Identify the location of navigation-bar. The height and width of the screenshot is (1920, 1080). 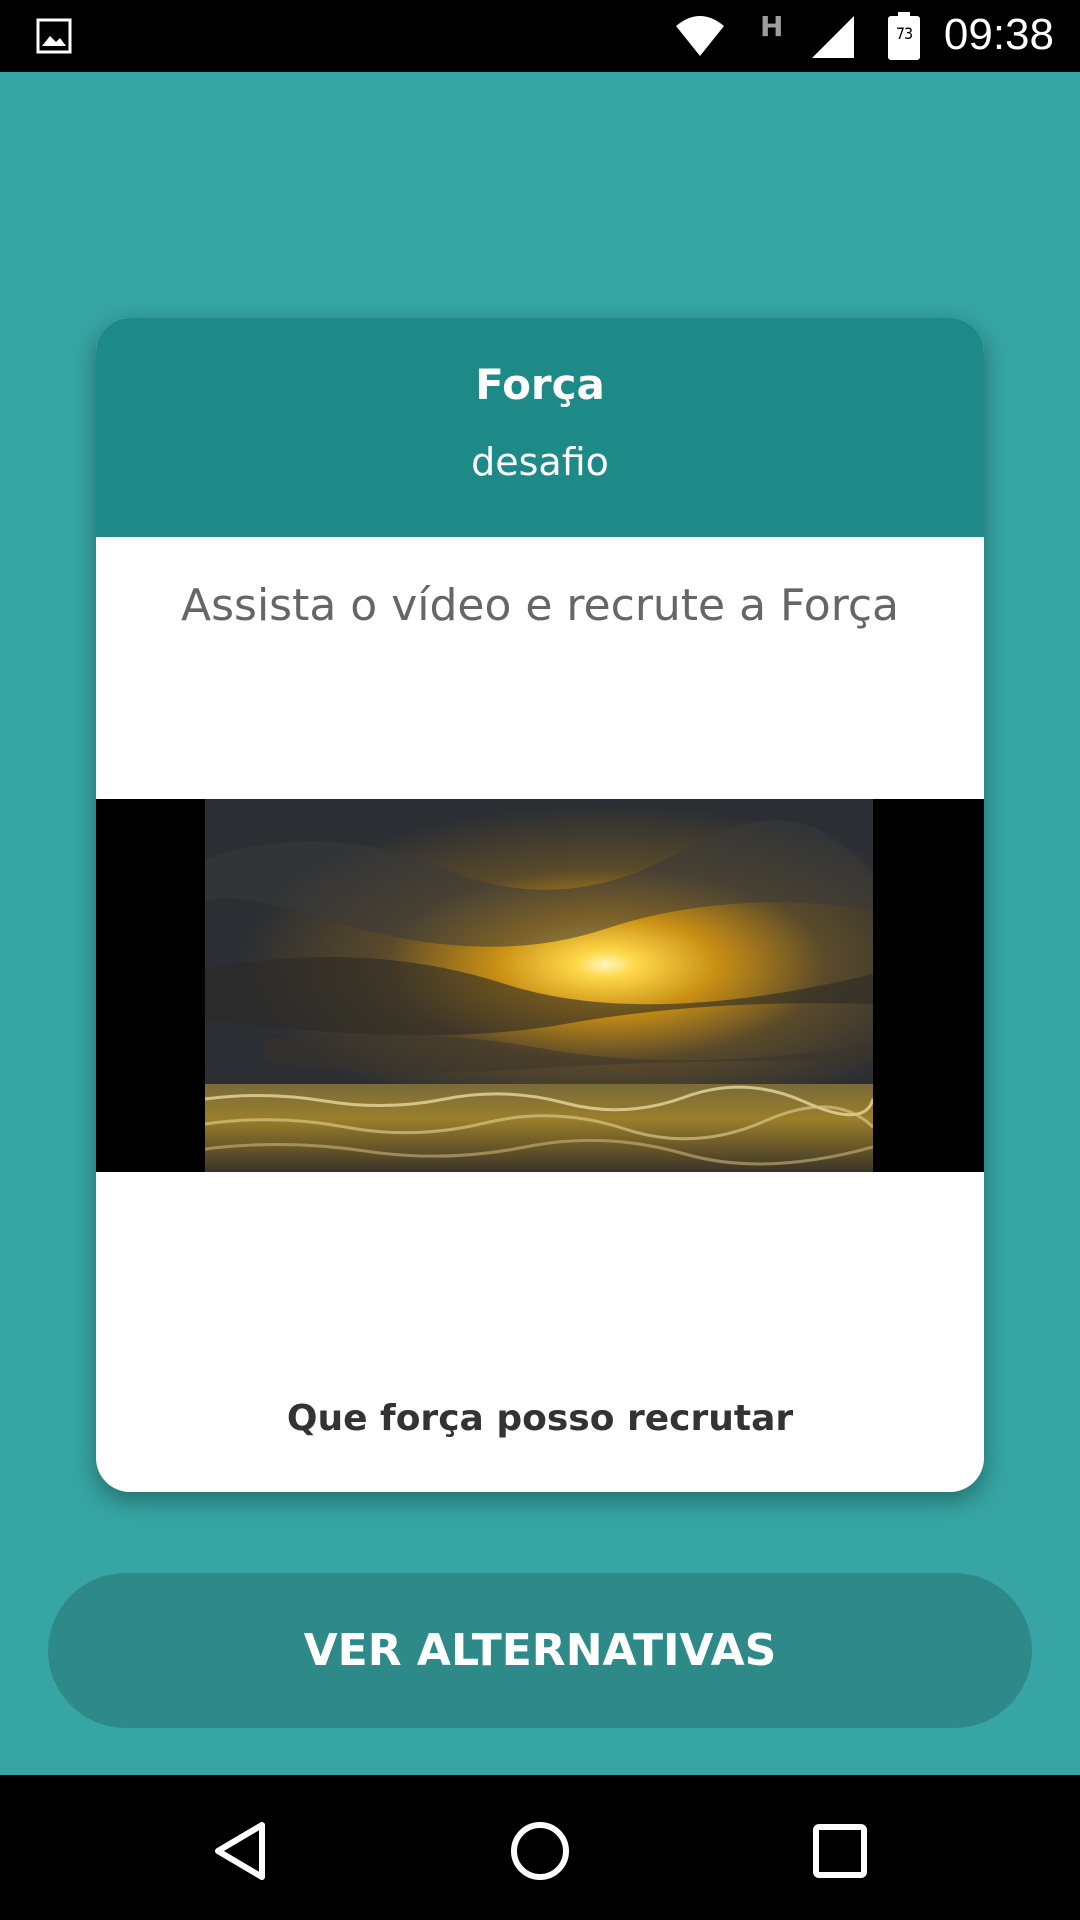
(540, 1847).